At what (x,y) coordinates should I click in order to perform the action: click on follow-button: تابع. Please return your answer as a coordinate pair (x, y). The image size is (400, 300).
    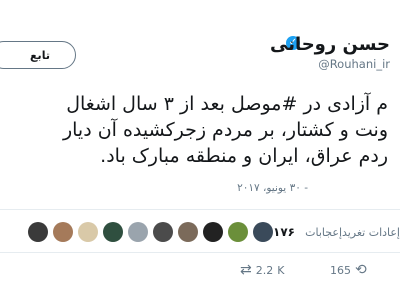
    Looking at the image, I should click on (38, 55).